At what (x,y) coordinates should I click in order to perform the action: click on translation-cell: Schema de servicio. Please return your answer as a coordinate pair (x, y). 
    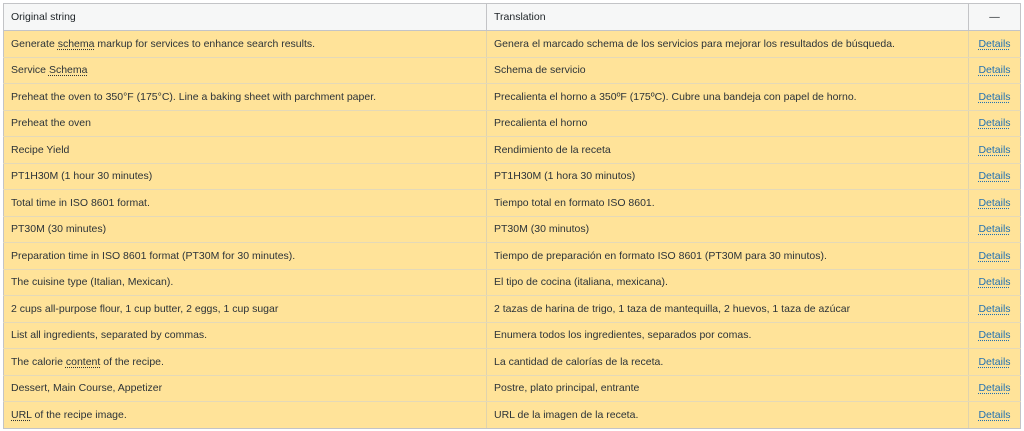
    Looking at the image, I should click on (727, 70).